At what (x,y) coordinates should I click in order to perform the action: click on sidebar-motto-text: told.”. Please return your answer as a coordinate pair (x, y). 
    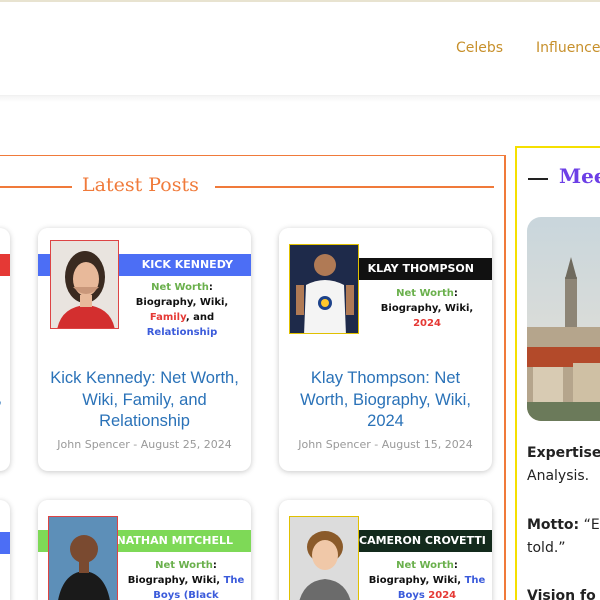
    Looking at the image, I should click on (546, 548).